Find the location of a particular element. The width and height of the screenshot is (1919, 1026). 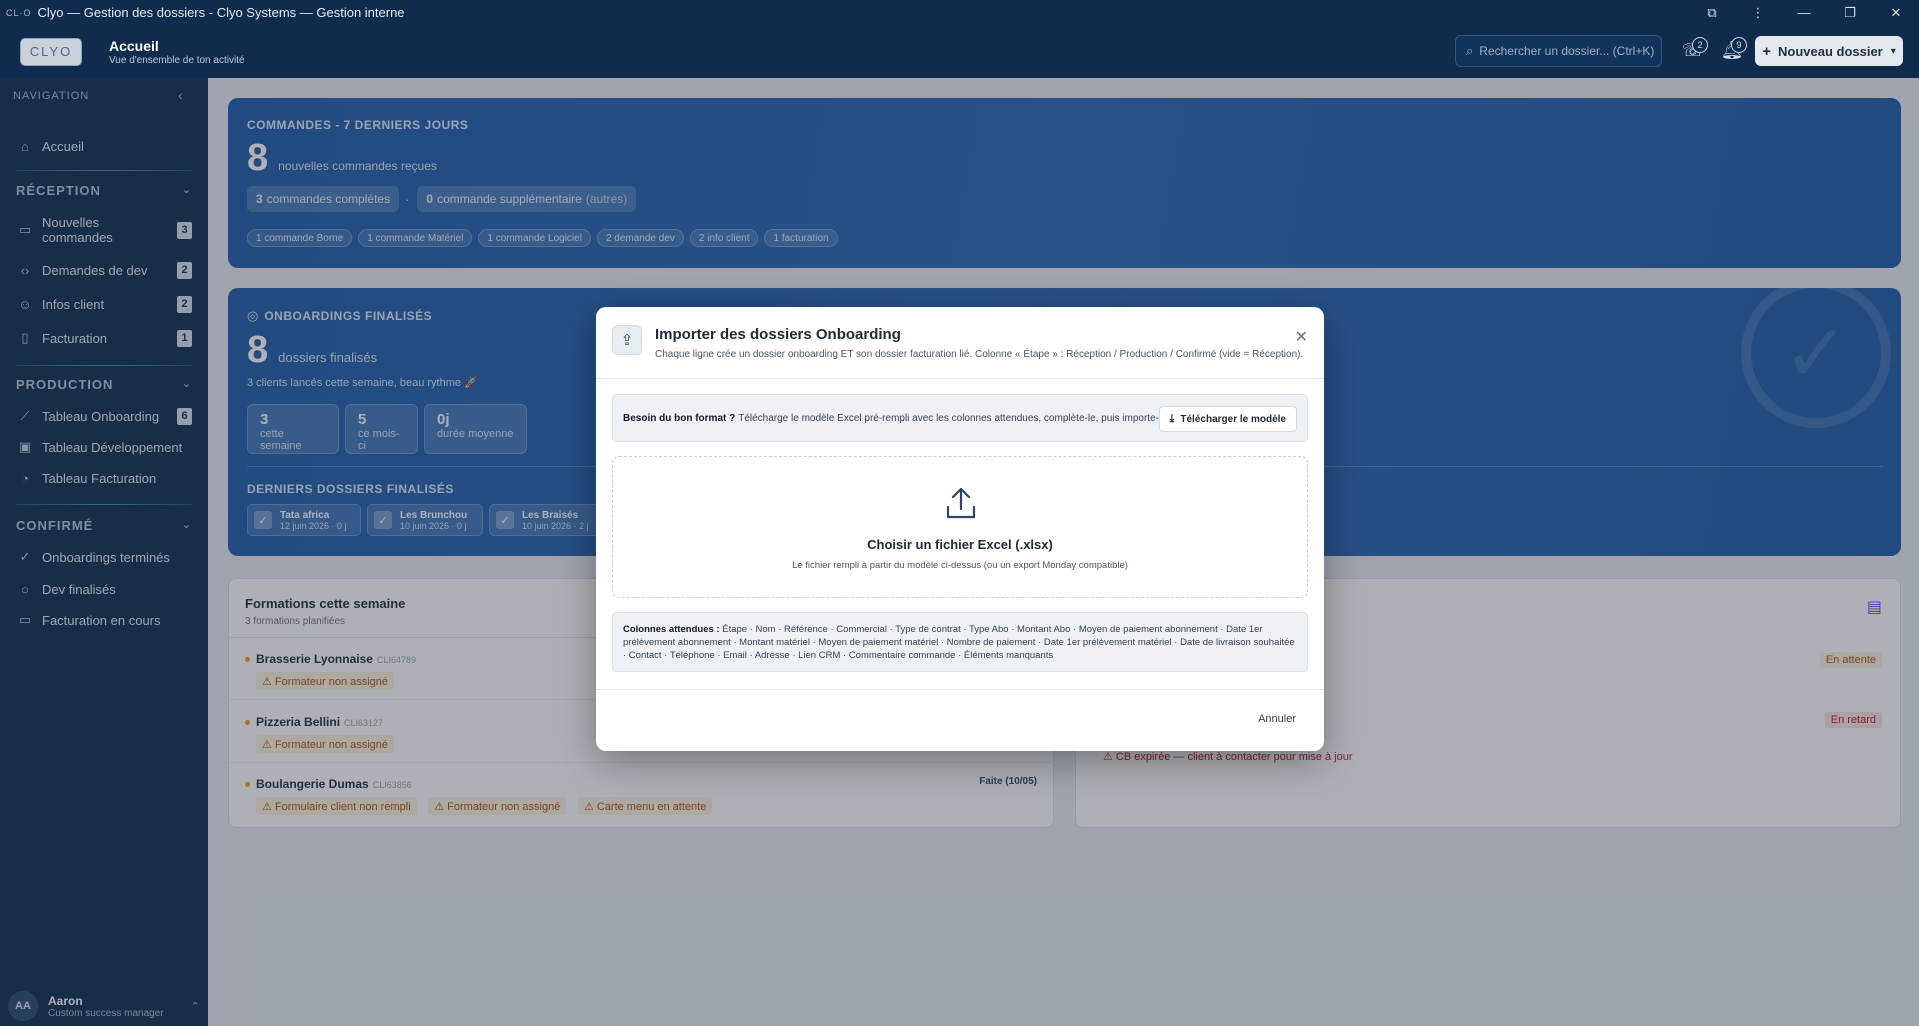

download-template-button: ⤓ Télécharger le modèle is located at coordinates (1227, 419).